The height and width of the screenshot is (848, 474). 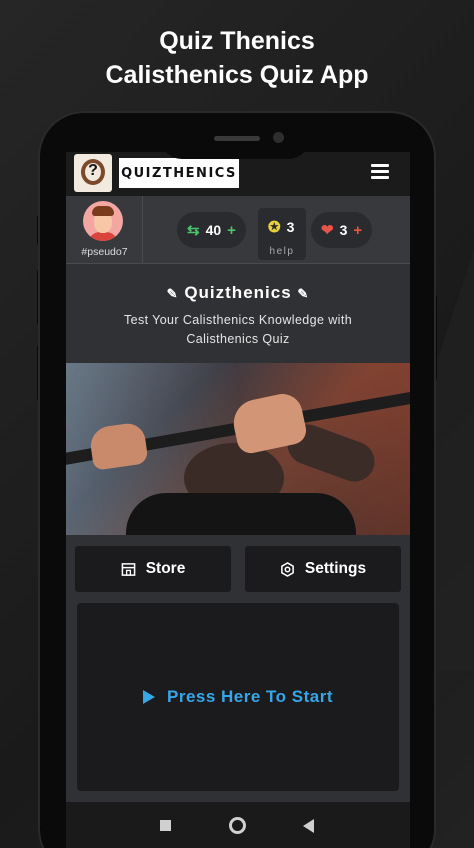 I want to click on points-counter: ⇆ 40 +, so click(x=211, y=230).